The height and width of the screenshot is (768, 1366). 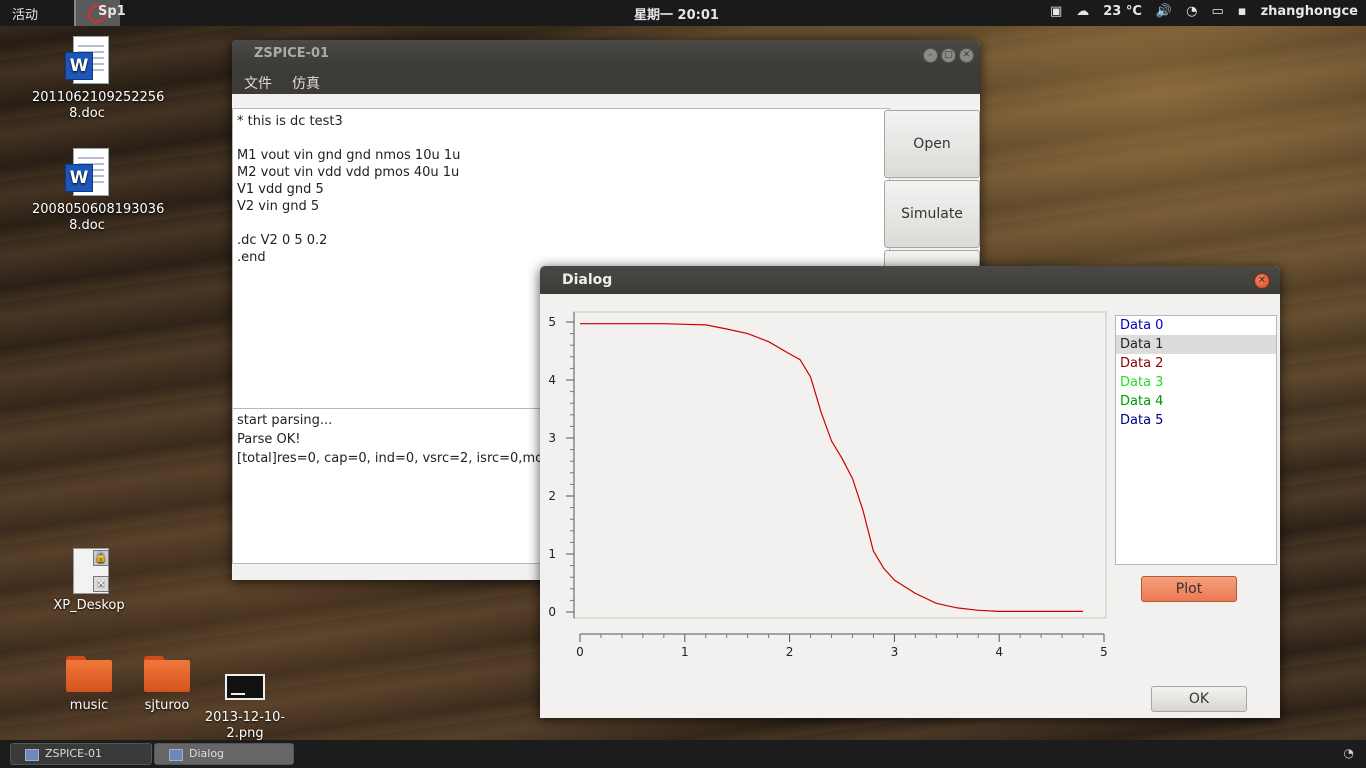 I want to click on open-button: Open, so click(x=932, y=144).